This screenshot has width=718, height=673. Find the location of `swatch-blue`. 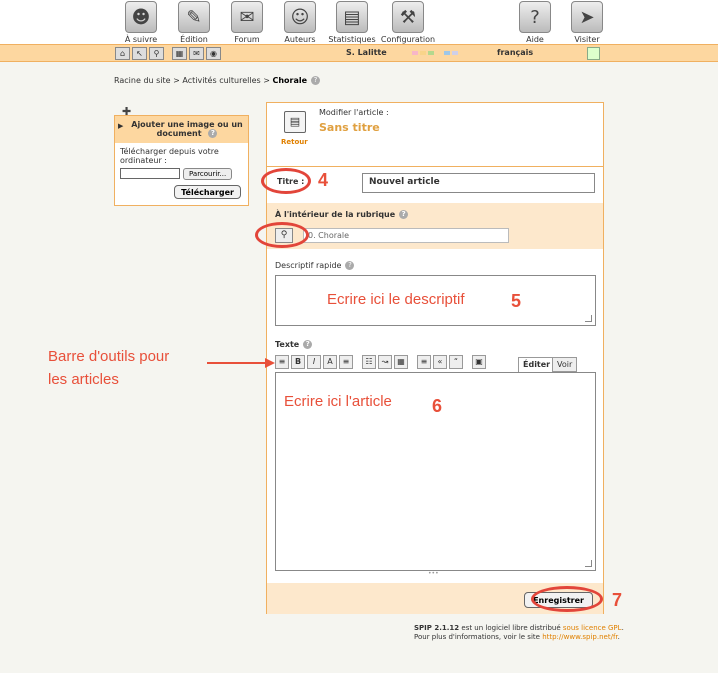

swatch-blue is located at coordinates (447, 53).